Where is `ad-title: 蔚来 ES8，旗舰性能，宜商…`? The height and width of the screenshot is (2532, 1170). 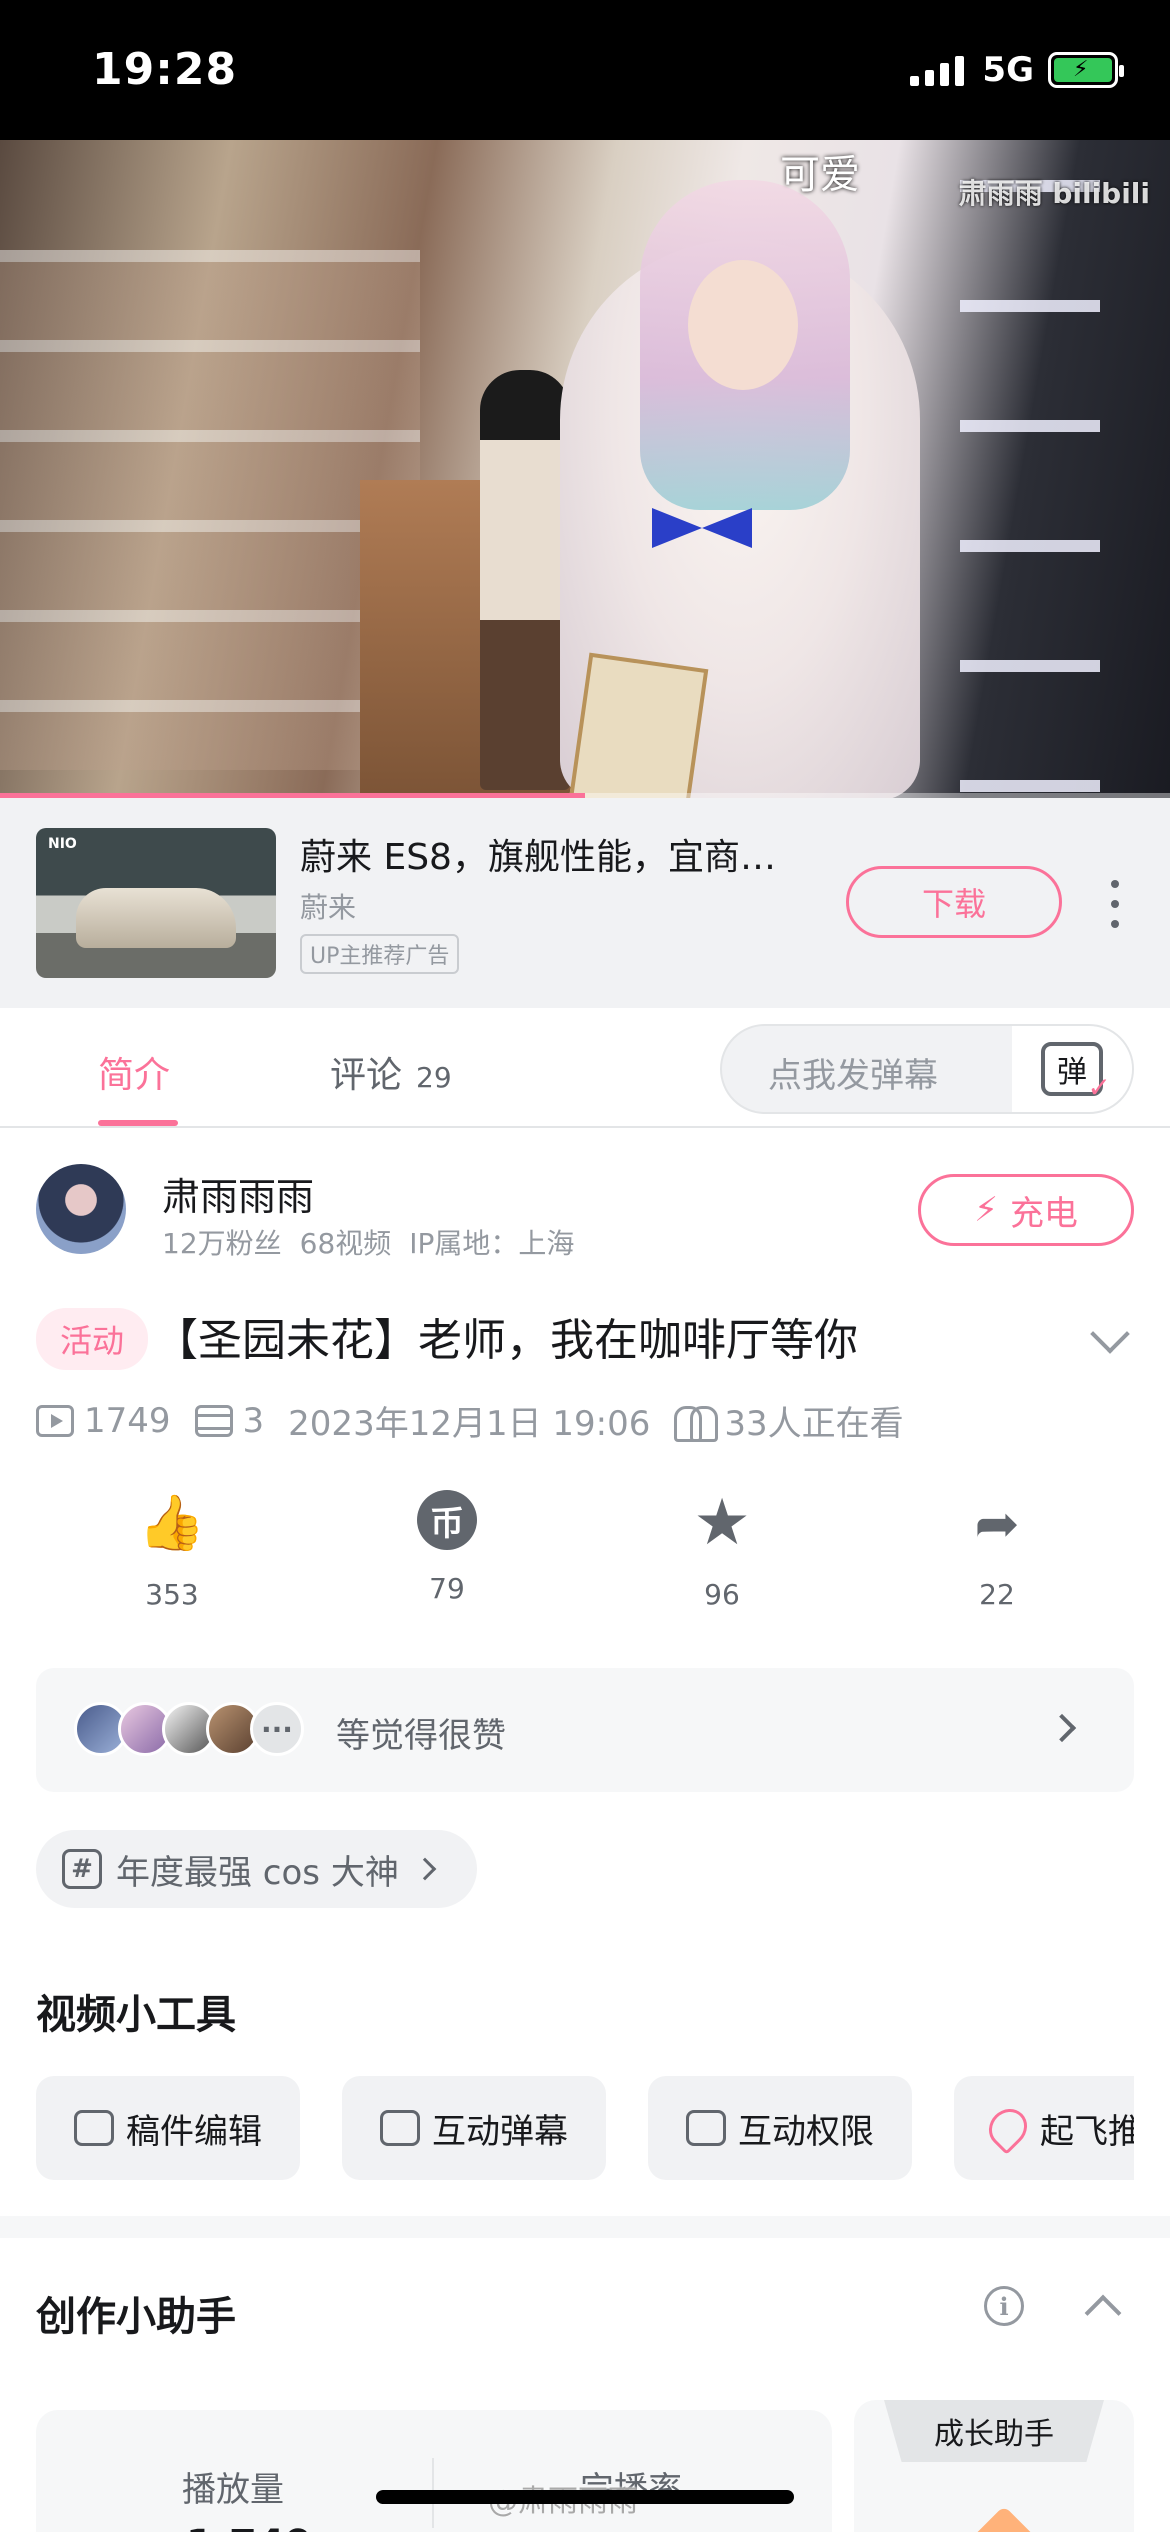
ad-title: 蔚来 ES8，旗舰性能，宜商… is located at coordinates (538, 854).